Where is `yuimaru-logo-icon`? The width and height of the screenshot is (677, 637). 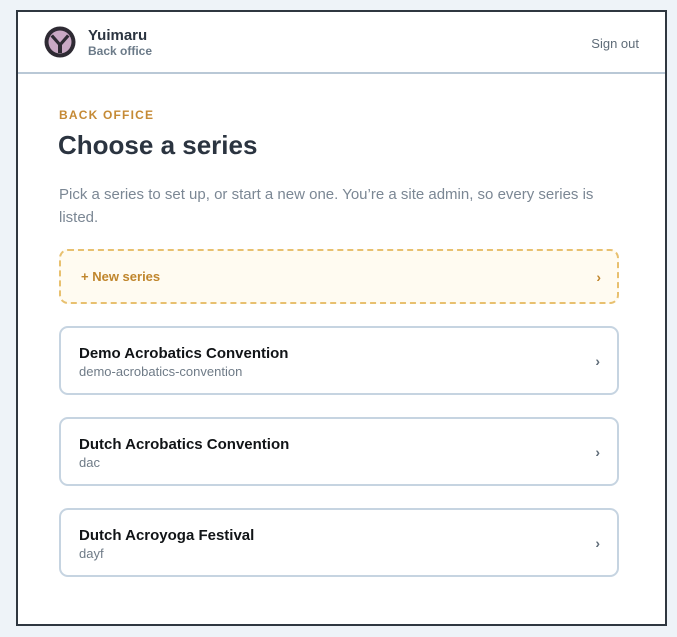 yuimaru-logo-icon is located at coordinates (60, 42).